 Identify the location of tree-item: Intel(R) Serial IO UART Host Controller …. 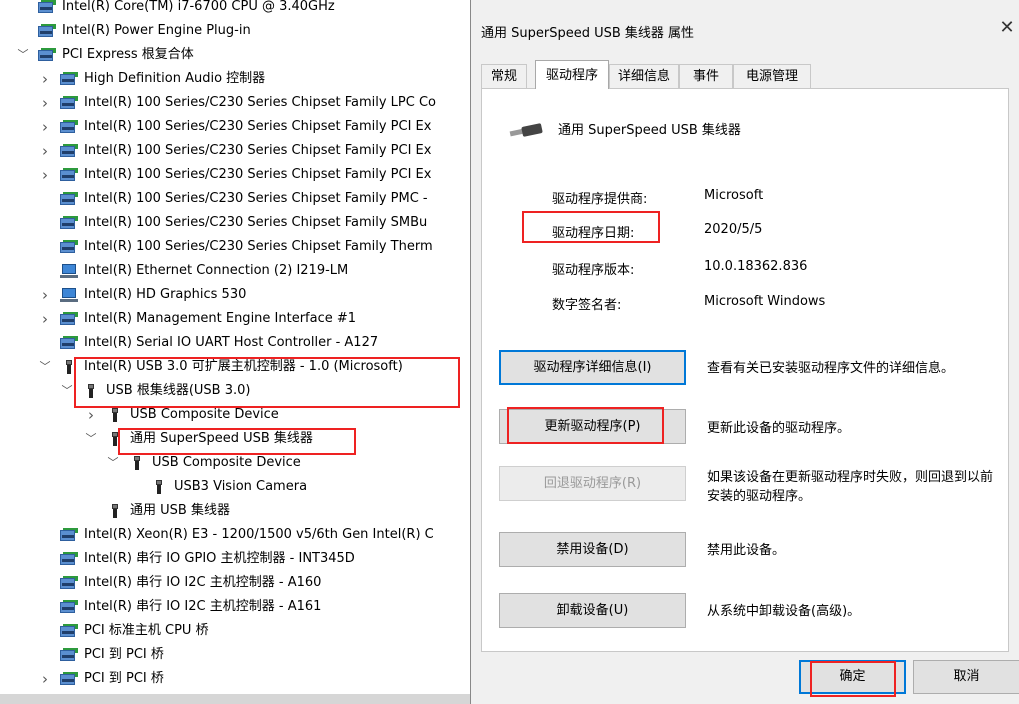
(235, 343).